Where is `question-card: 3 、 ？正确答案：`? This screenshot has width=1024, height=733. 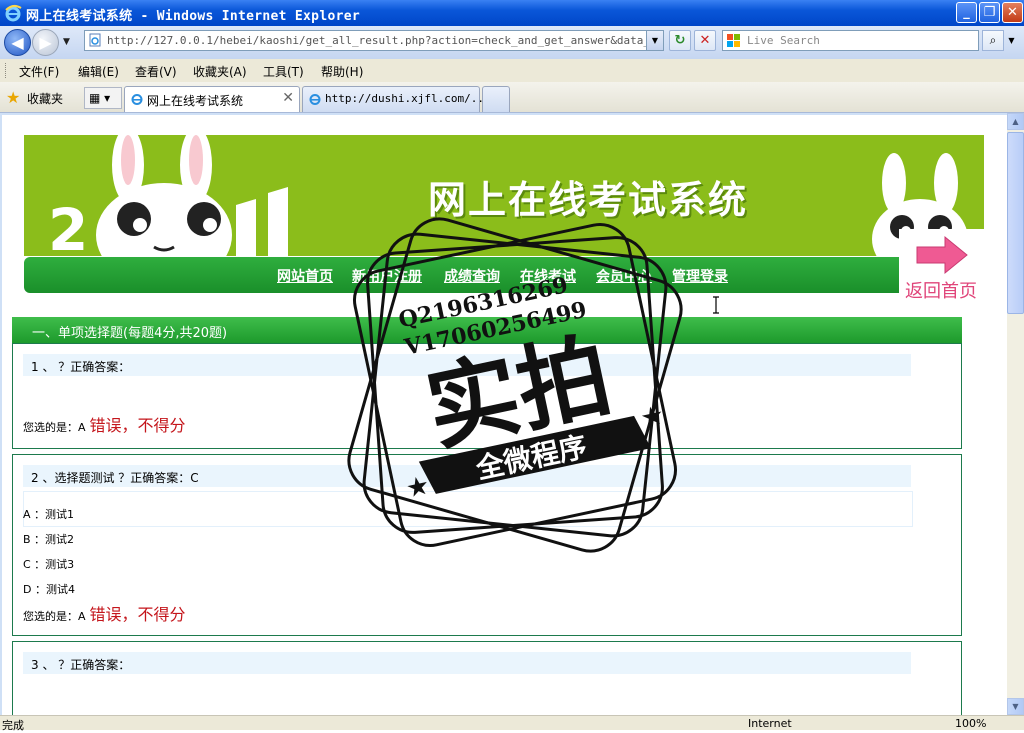 question-card: 3 、 ？正确答案： is located at coordinates (487, 678).